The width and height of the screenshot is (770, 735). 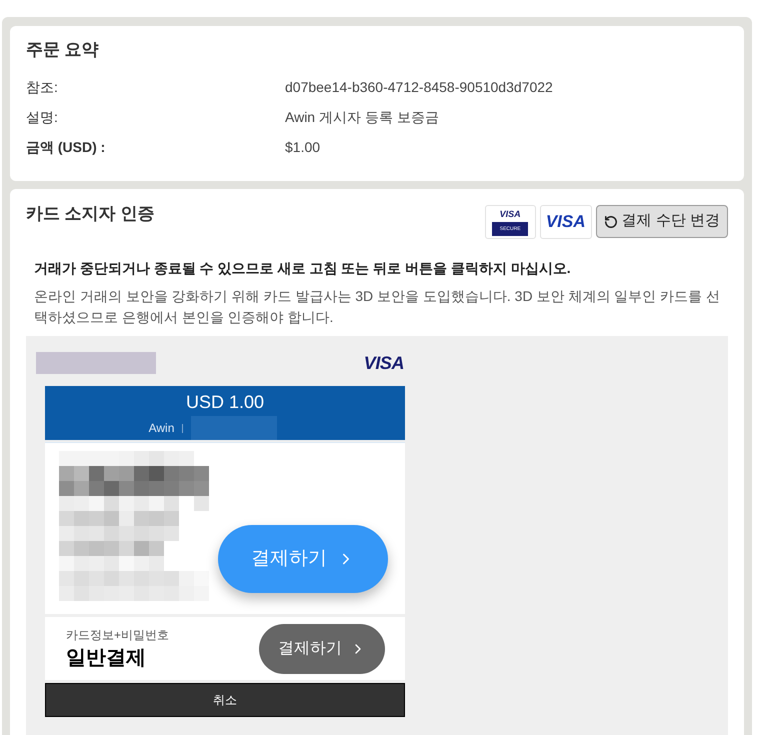 I want to click on description-text: 온라인 거래의 보안을 강화하기 위해 카드 발급사는 3D 보안을 도입했습니다. 3D 보안 체계의 일부인 카드를 선택하셨으므로 은행에서 본인을 인증해야 합니다., so click(x=378, y=307).